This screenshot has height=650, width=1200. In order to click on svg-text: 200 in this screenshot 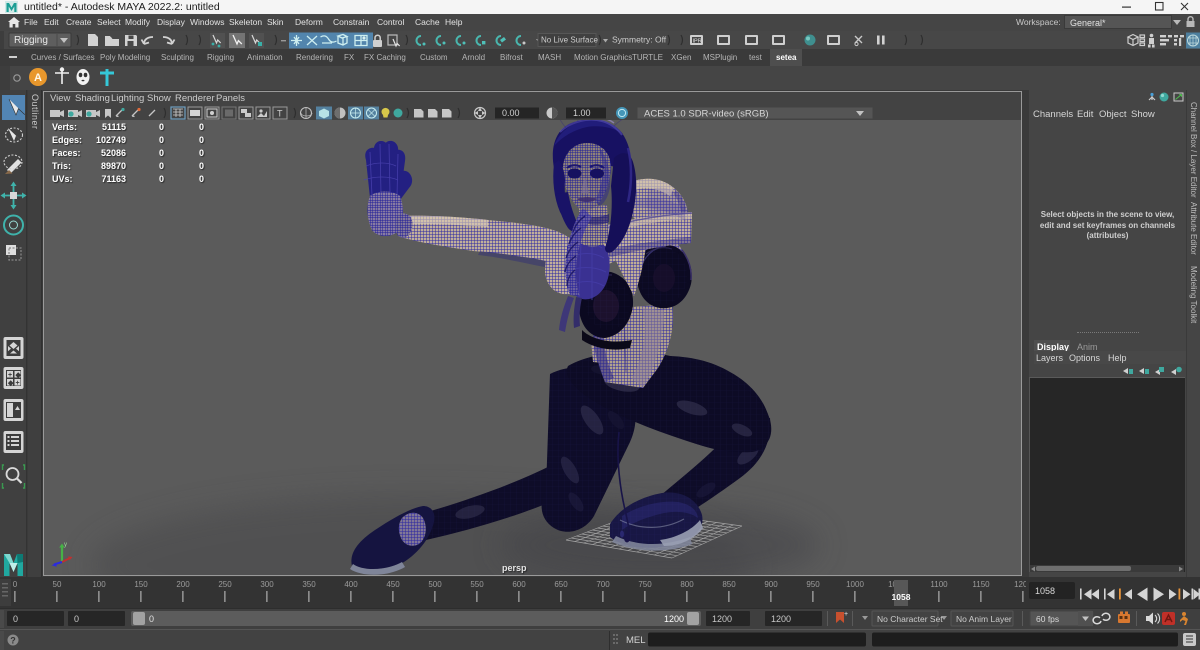, I will do `click(183, 584)`.